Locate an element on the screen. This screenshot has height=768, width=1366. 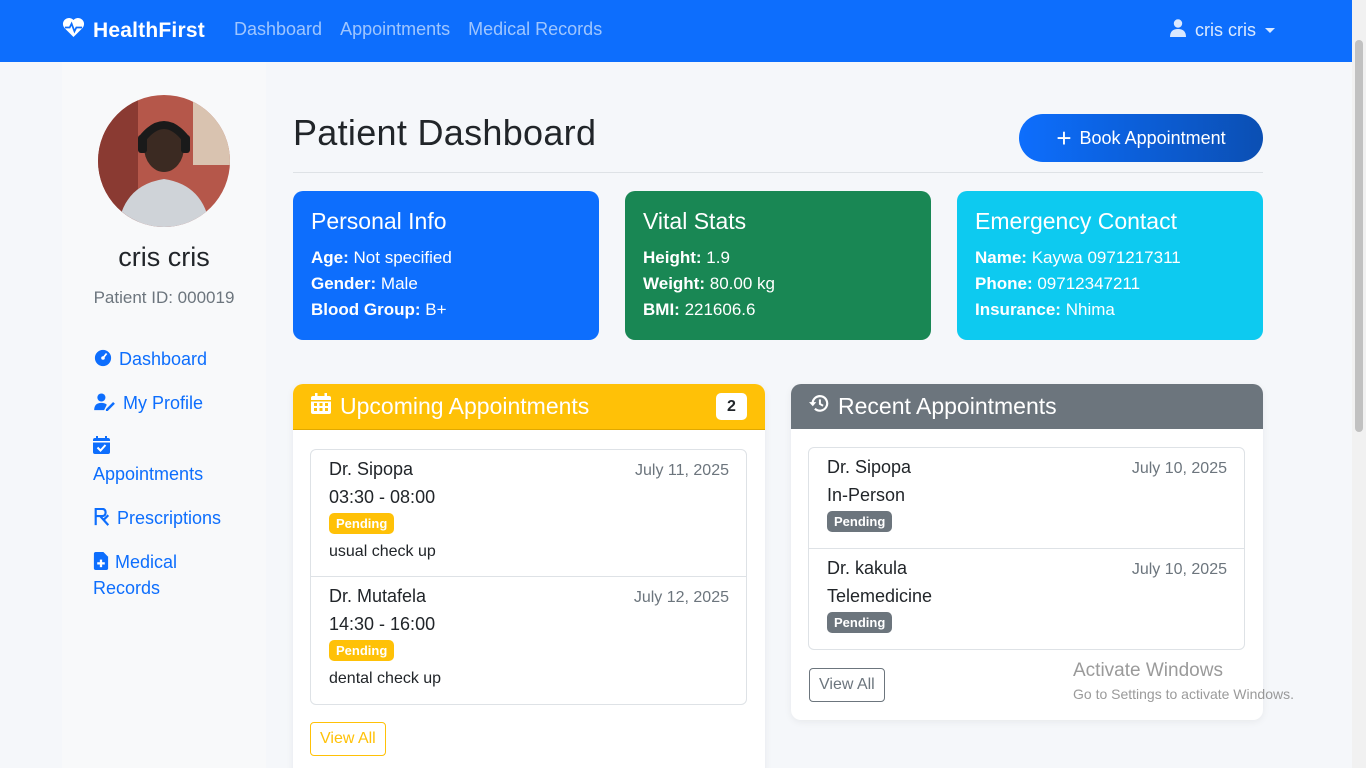
patient-id: Patient ID: 000019 is located at coordinates (164, 297).